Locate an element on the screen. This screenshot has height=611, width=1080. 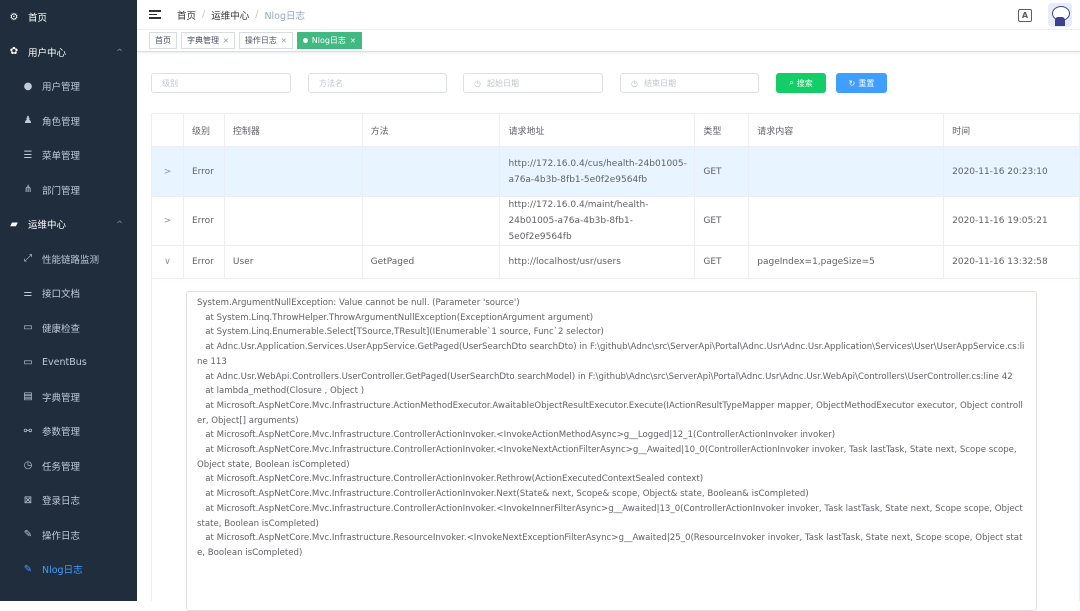
op-log-icon: ✎ is located at coordinates (28, 535).